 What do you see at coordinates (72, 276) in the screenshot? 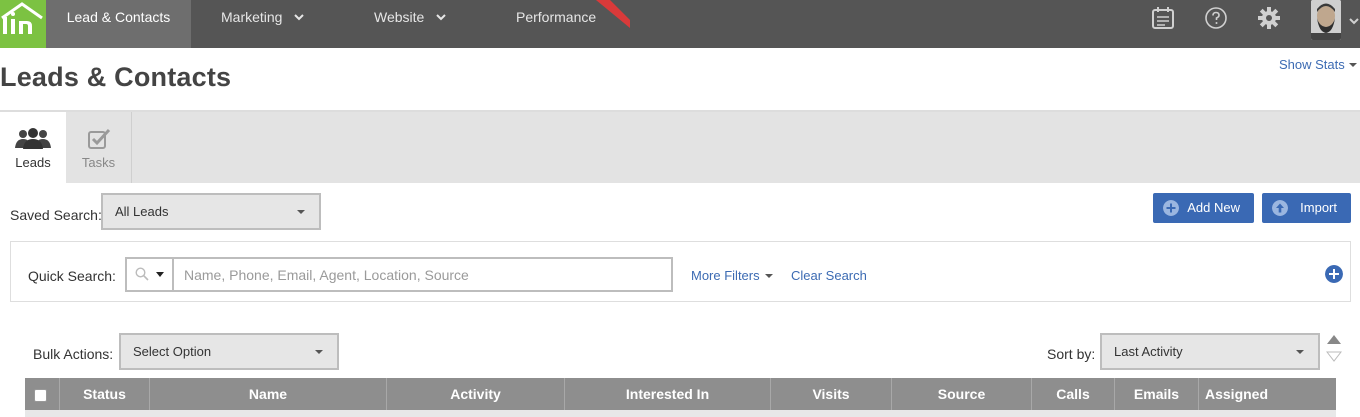
I see `quick-search-label: Quick Search:` at bounding box center [72, 276].